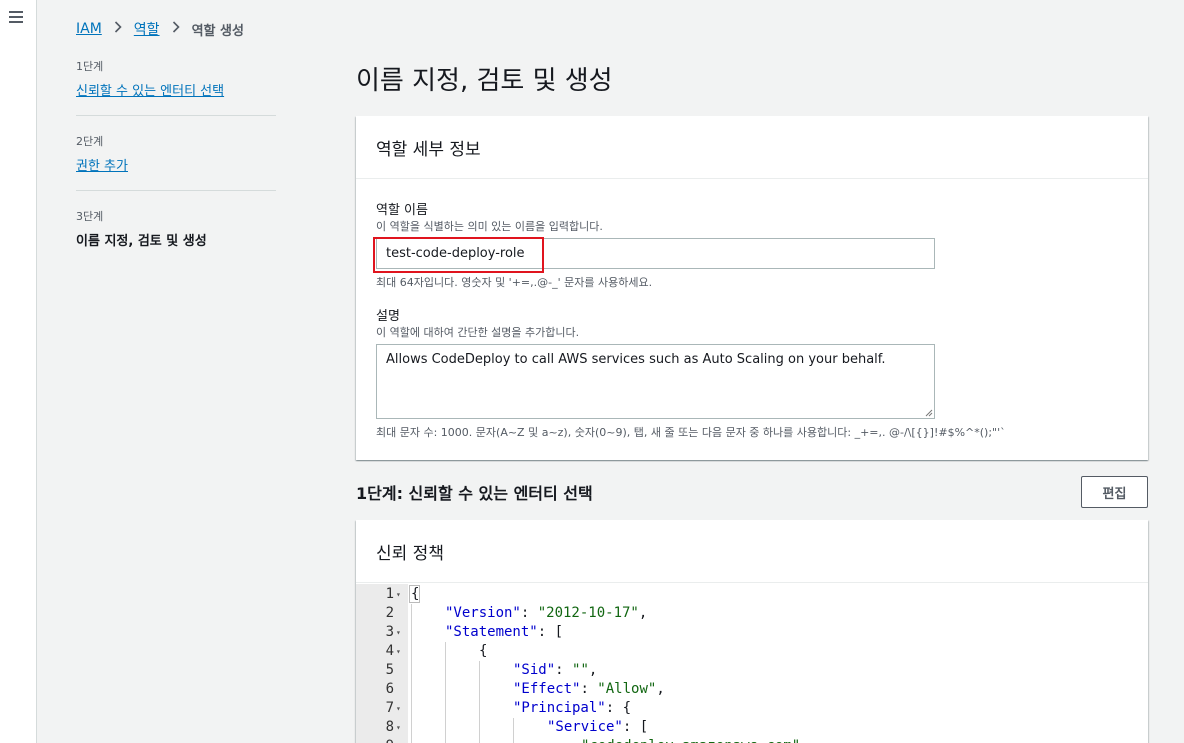  What do you see at coordinates (389, 594) in the screenshot?
I see `line-number: 1` at bounding box center [389, 594].